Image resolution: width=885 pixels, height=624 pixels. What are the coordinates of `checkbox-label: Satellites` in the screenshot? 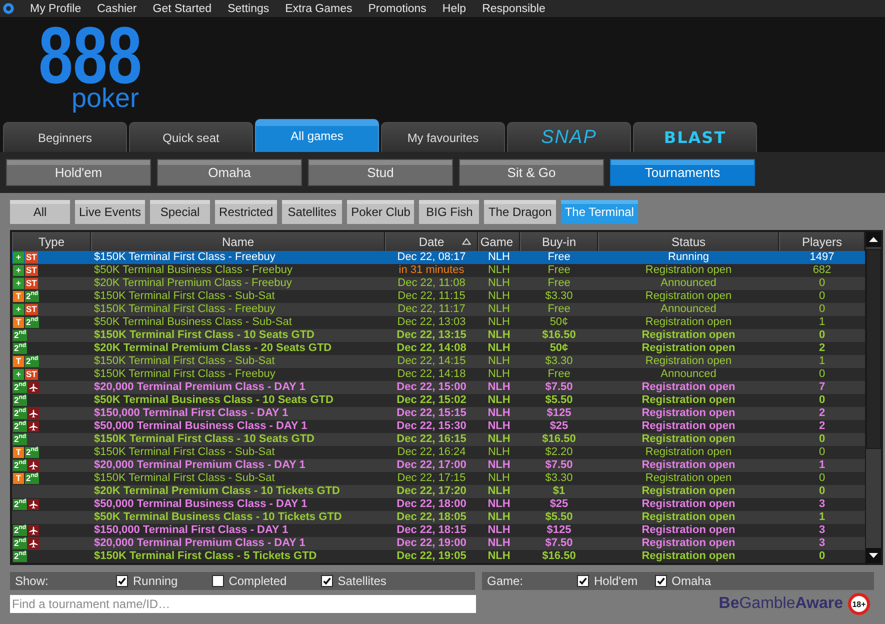 It's located at (362, 581).